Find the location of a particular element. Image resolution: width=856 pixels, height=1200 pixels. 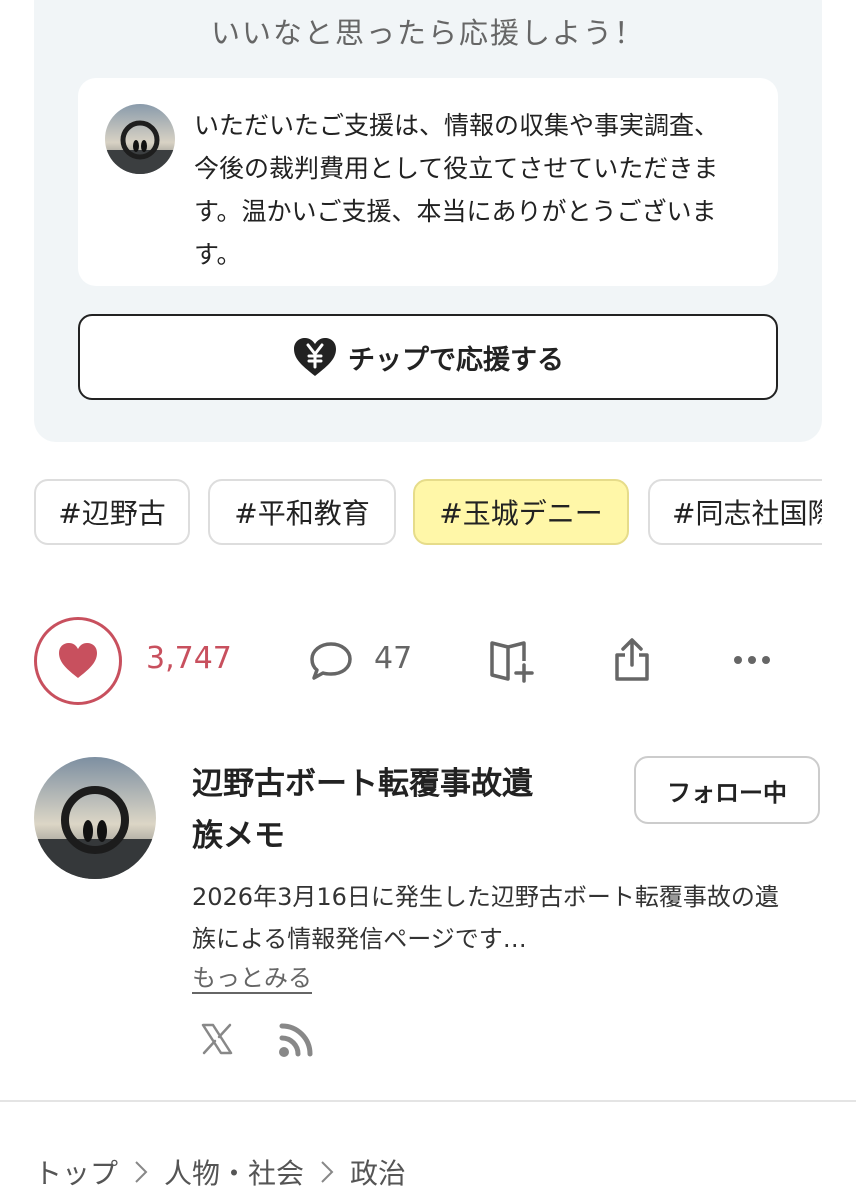

follow-button: フォロー中 is located at coordinates (727, 790).